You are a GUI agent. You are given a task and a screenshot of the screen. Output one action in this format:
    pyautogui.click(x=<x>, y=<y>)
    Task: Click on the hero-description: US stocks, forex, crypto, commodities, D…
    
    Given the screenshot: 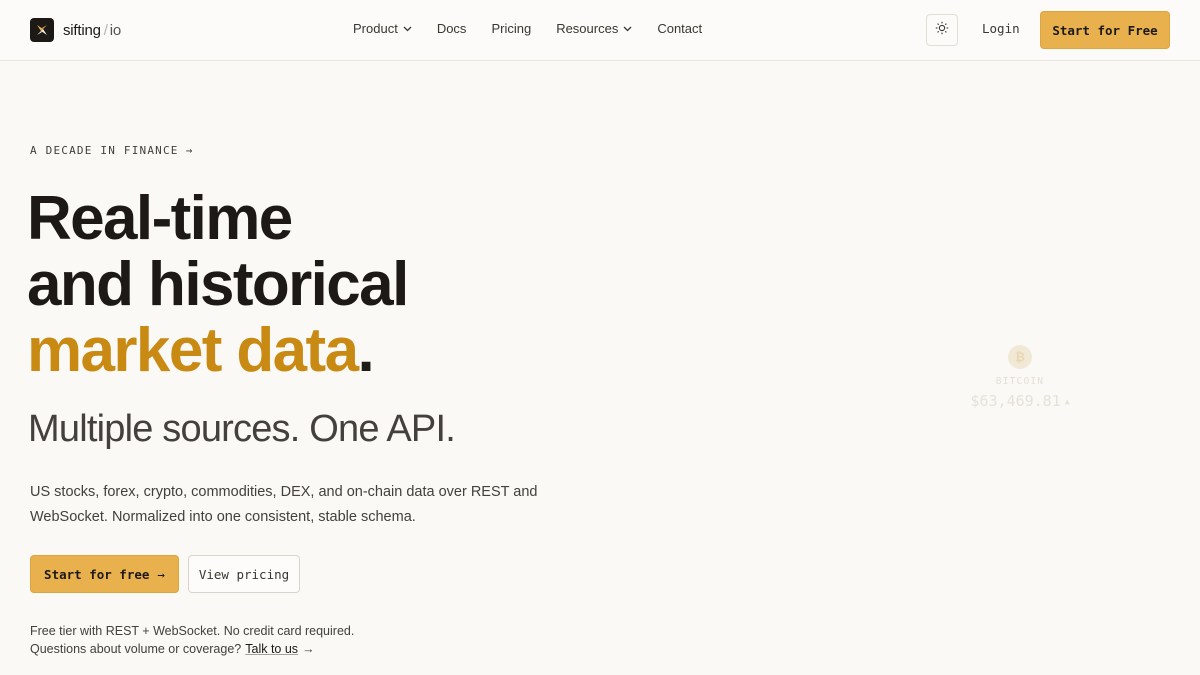 What is the action you would take?
    pyautogui.click(x=284, y=504)
    